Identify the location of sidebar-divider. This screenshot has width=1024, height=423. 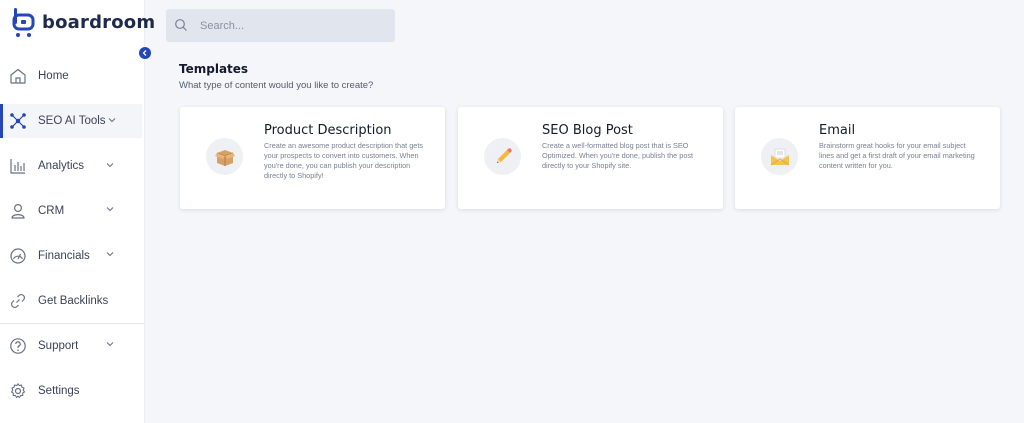
(72, 323).